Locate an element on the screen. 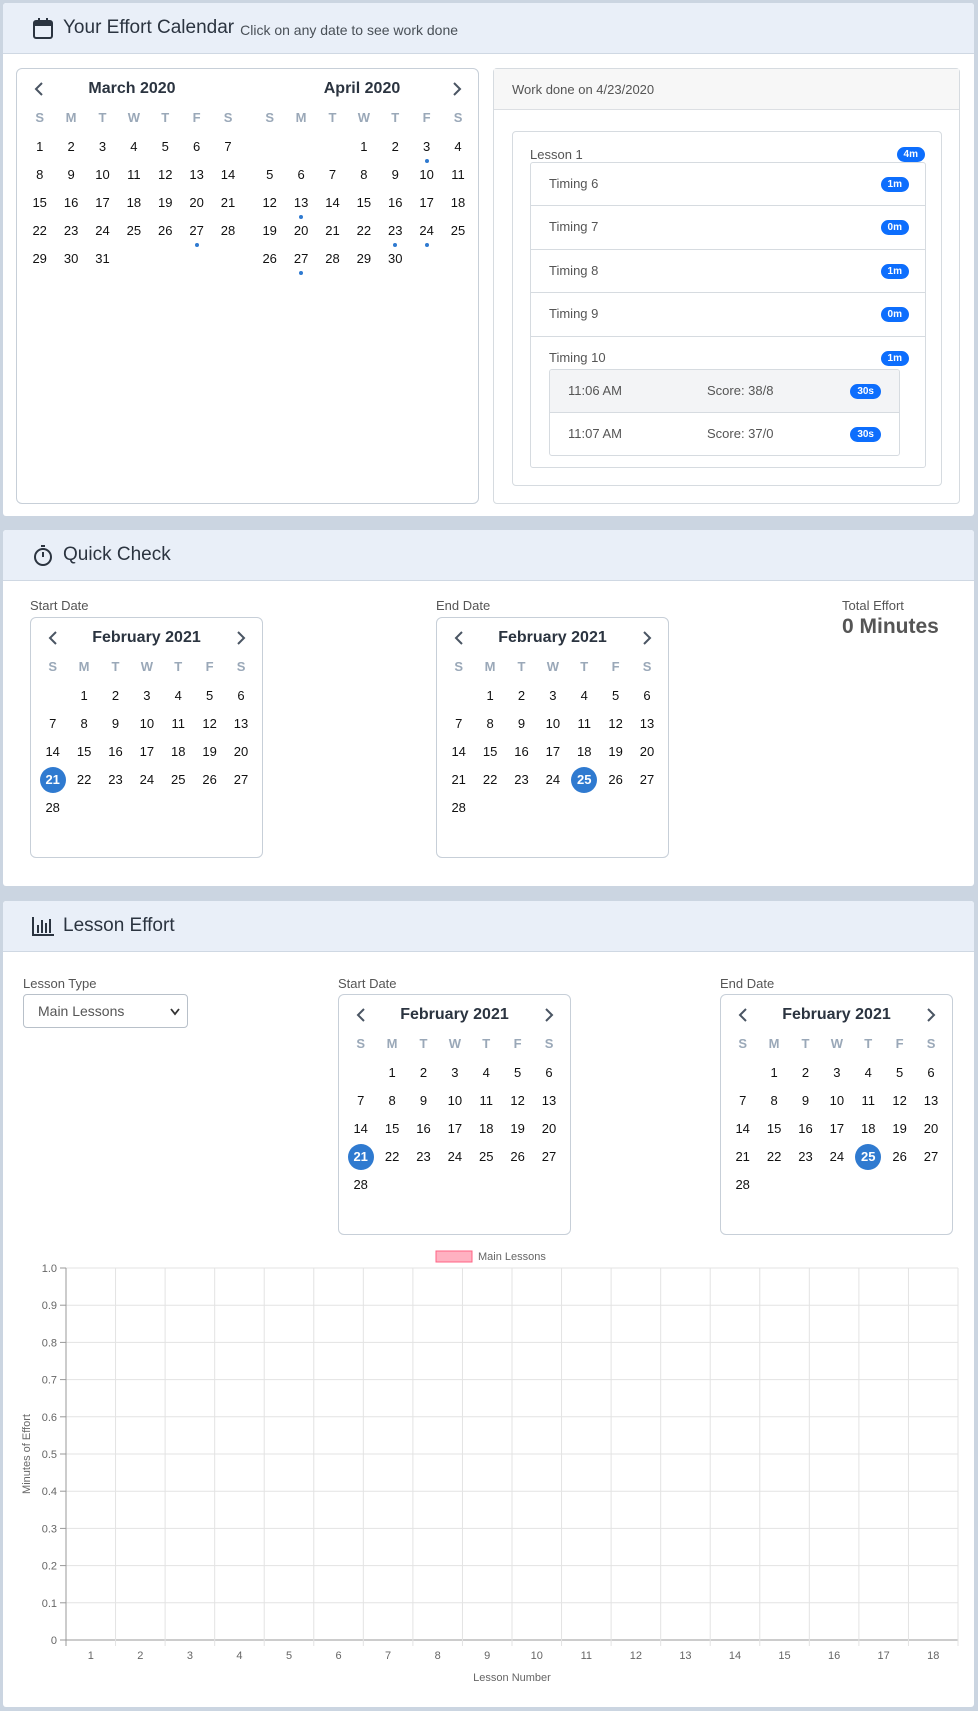 The height and width of the screenshot is (1711, 978). attempt-item: 11:07 AM Score: 37/0 30s is located at coordinates (724, 434).